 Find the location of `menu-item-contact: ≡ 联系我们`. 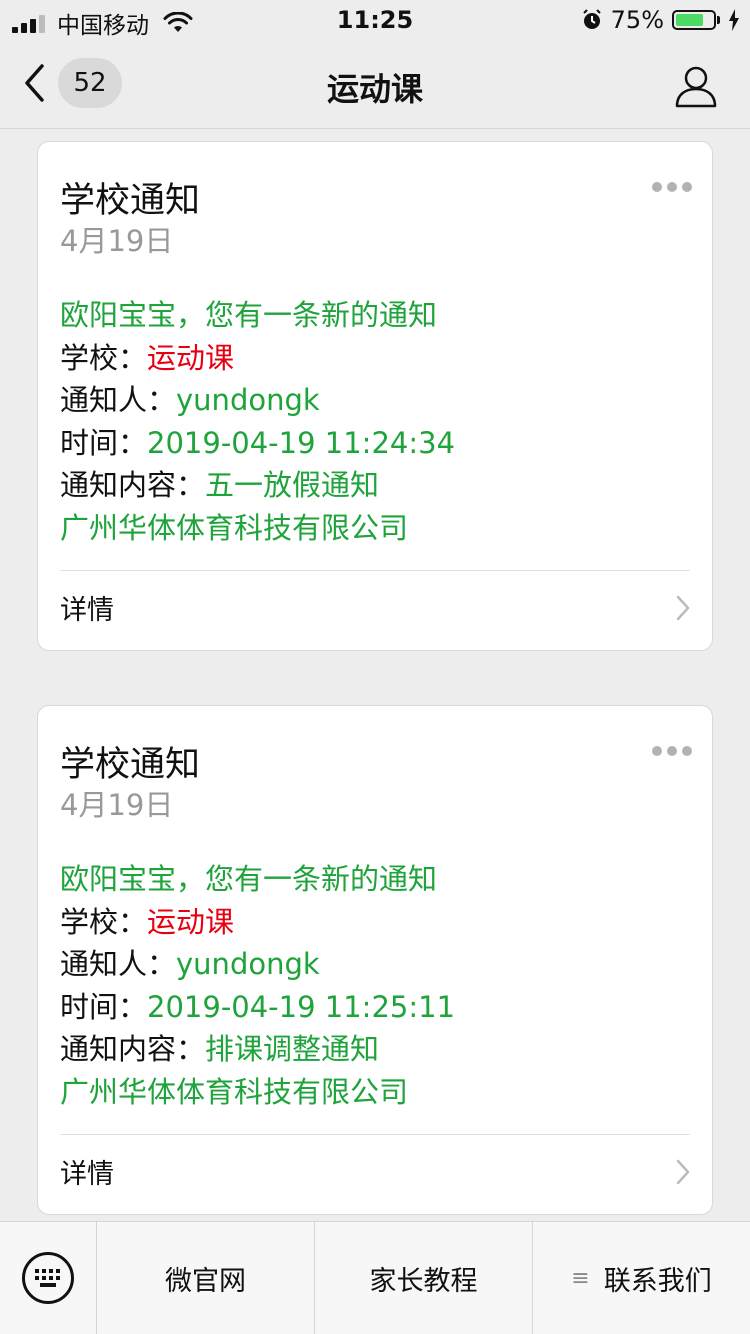

menu-item-contact: ≡ 联系我们 is located at coordinates (641, 1278).